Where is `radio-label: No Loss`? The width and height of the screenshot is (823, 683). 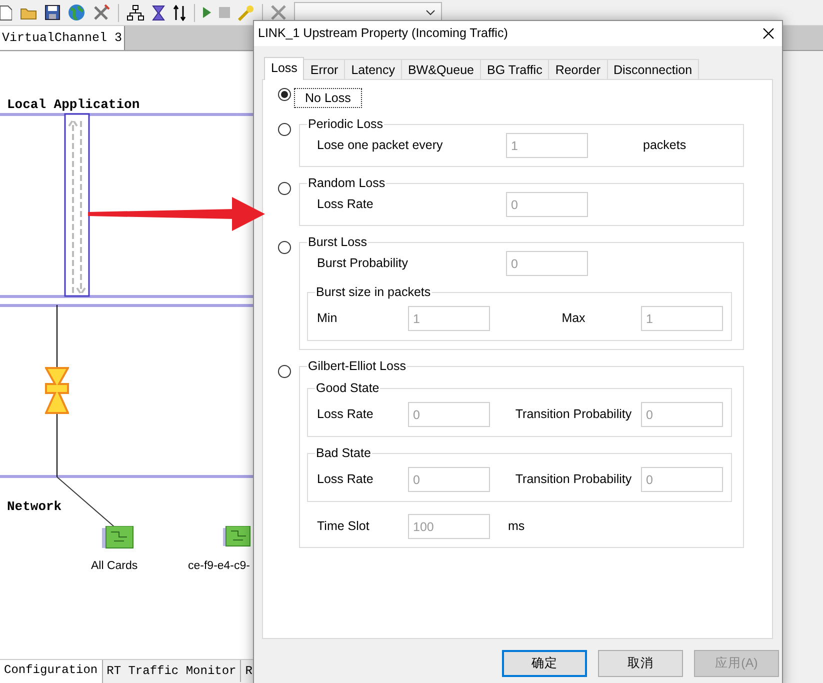 radio-label: No Loss is located at coordinates (328, 98).